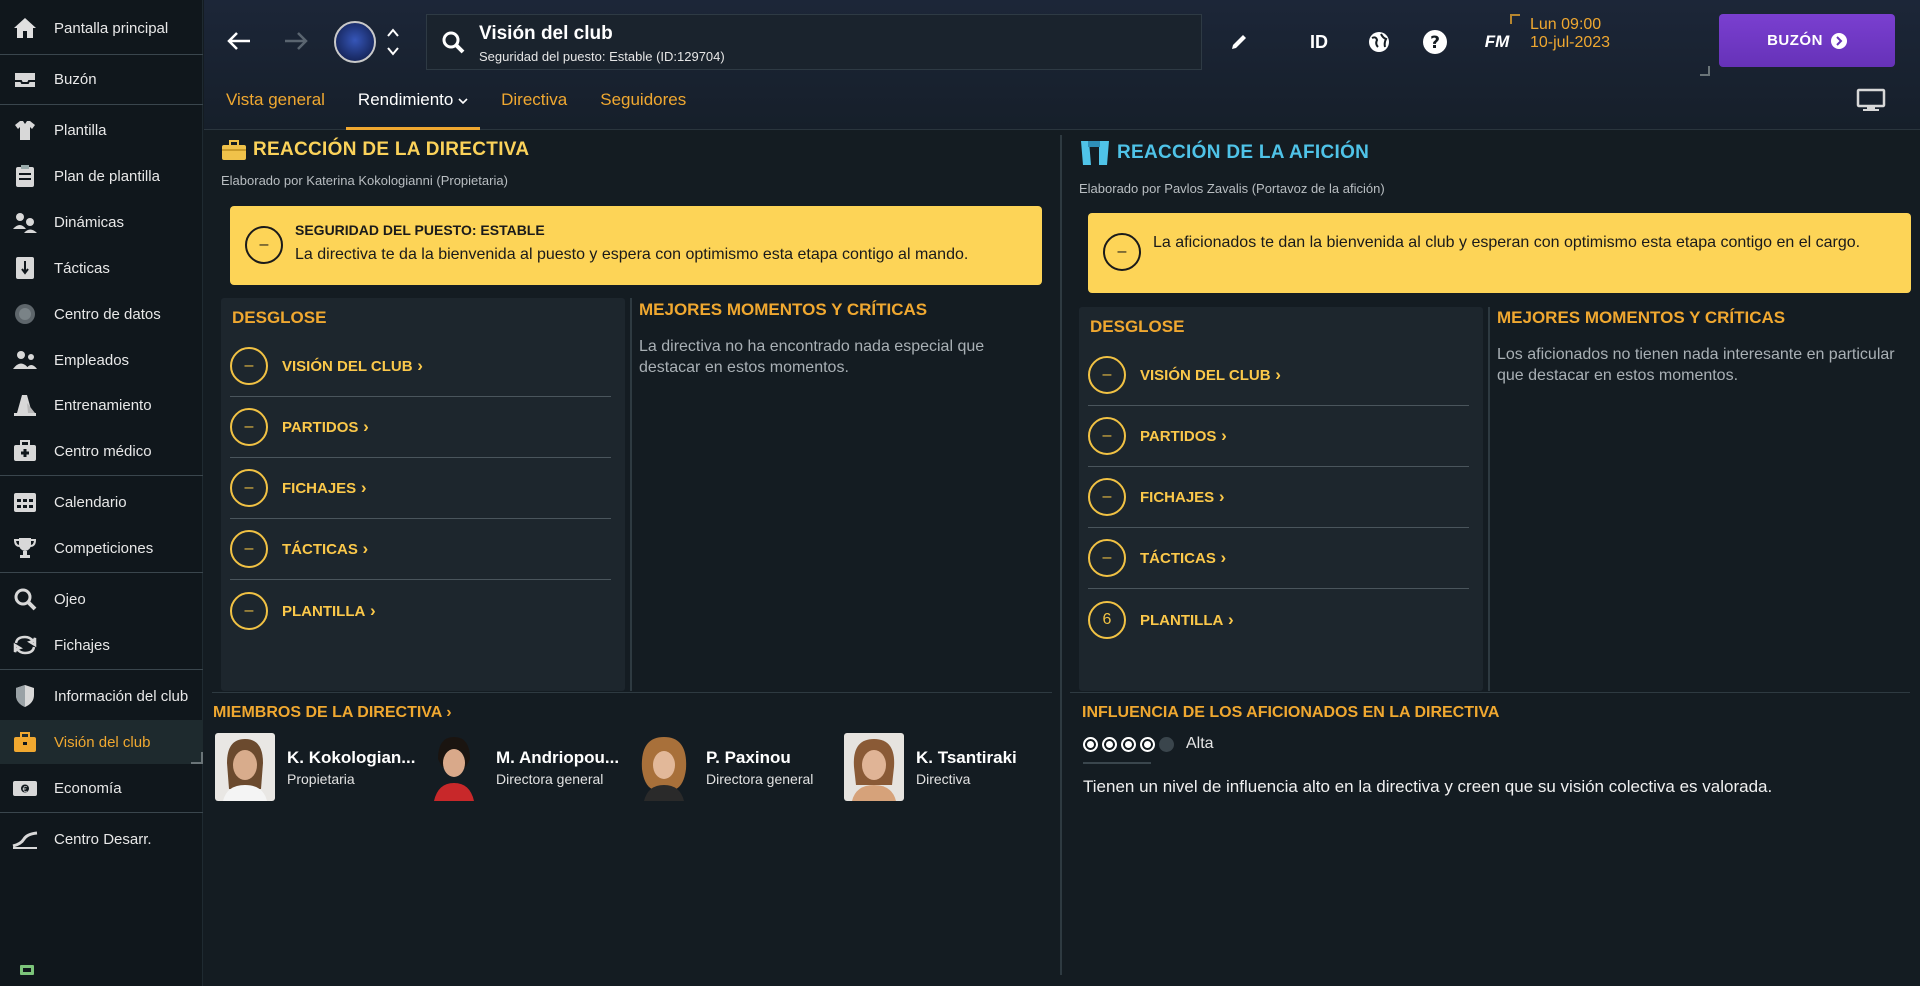 The height and width of the screenshot is (986, 1920). I want to click on sidebar-item-finances: € Economía, so click(101, 788).